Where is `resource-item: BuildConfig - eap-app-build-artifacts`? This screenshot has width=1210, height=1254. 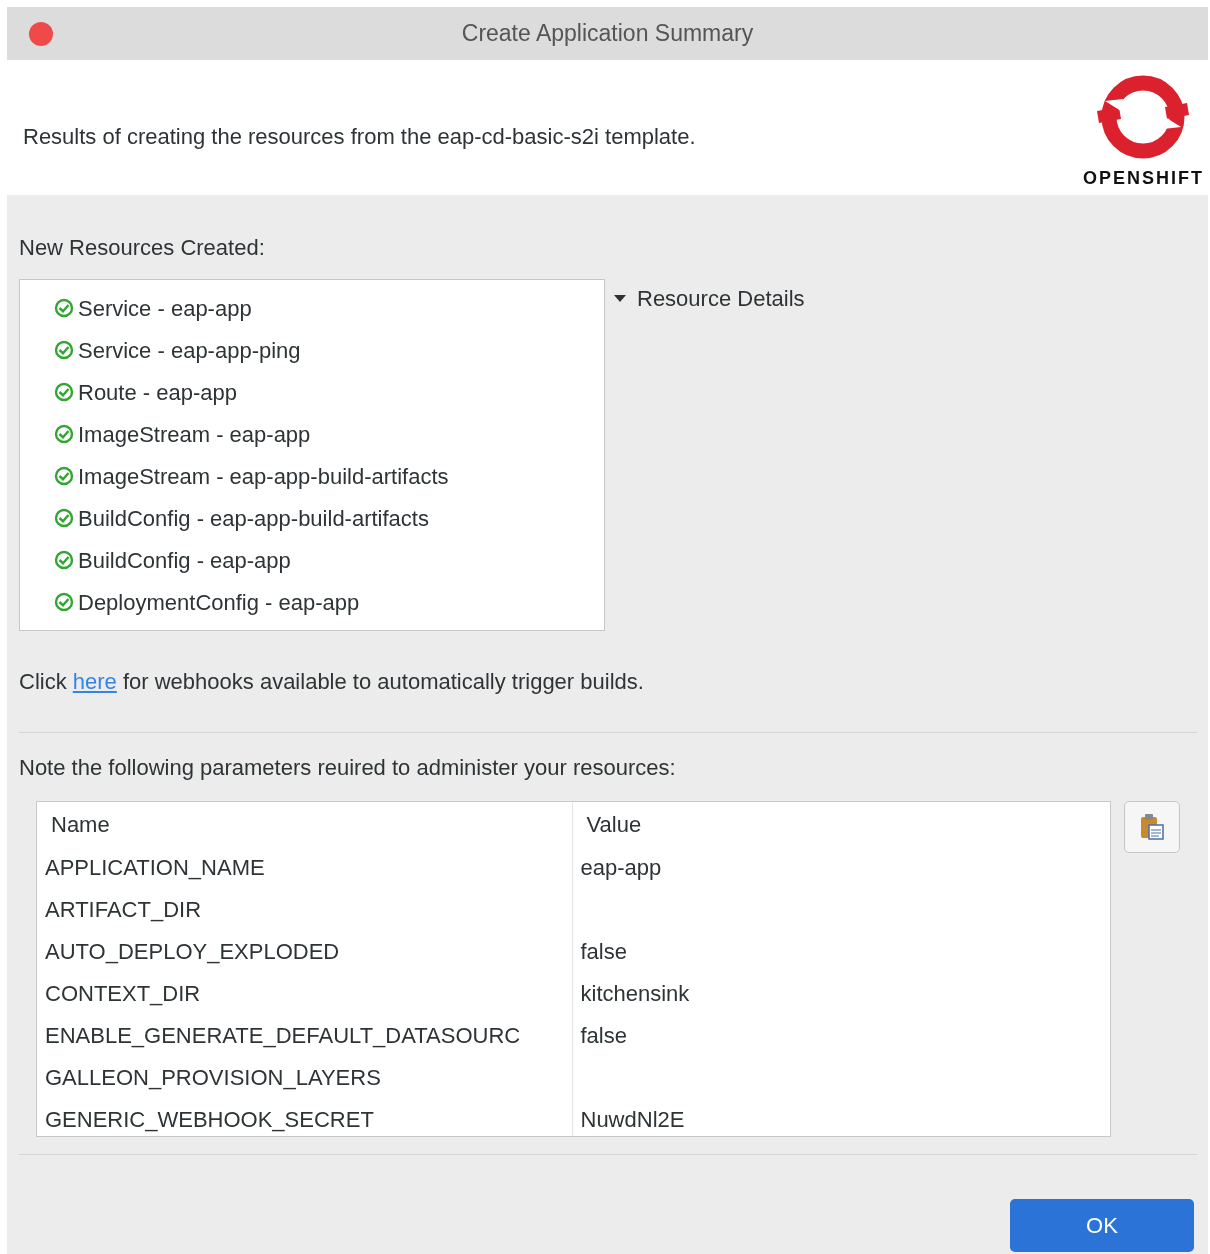
resource-item: BuildConfig - eap-app-build-artifacts is located at coordinates (253, 518).